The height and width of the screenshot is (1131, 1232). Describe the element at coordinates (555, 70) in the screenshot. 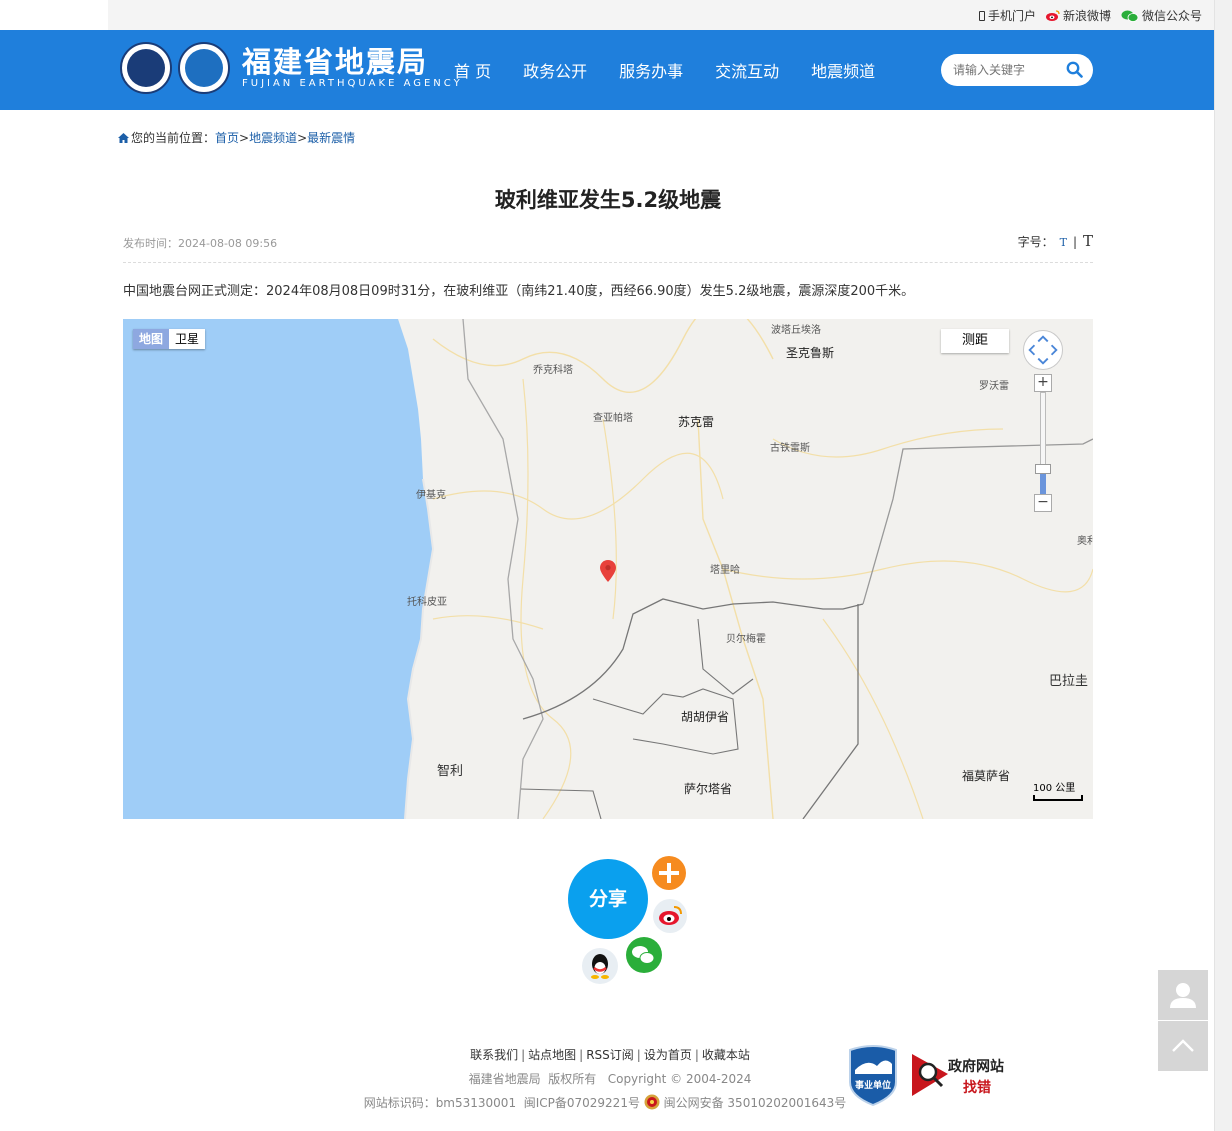

I see `nav-government-affairs: 政务公开` at that location.